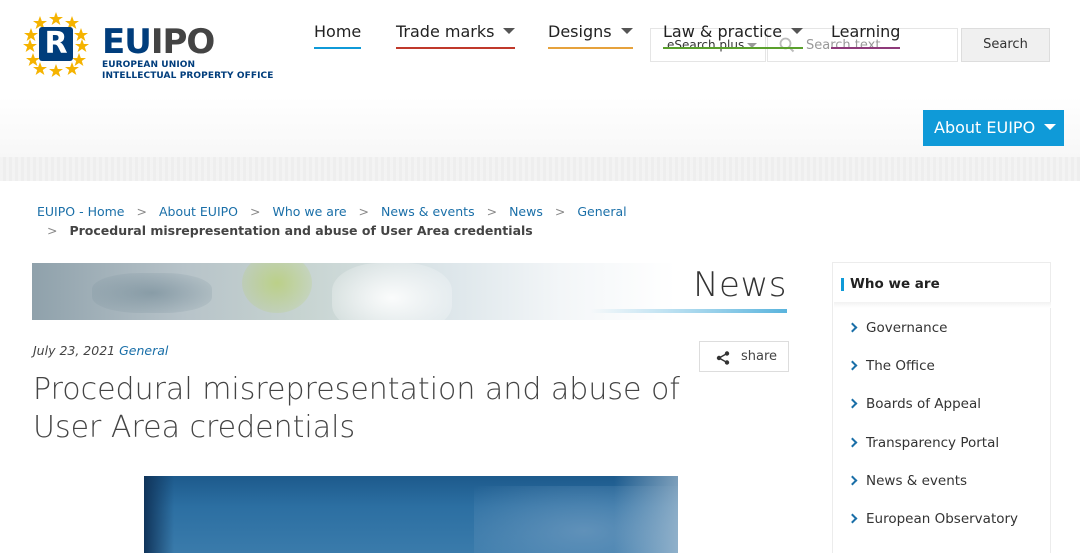  Describe the element at coordinates (601, 211) in the screenshot. I see `breadcrumb-link: General` at that location.